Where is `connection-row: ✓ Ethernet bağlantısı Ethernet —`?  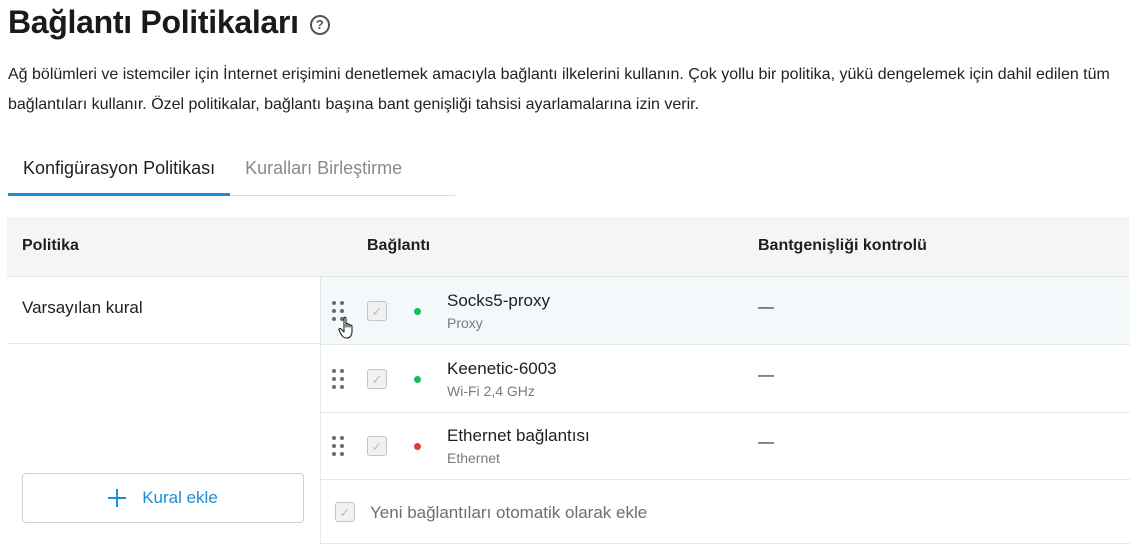
connection-row: ✓ Ethernet bağlantısı Ethernet — is located at coordinates (725, 446).